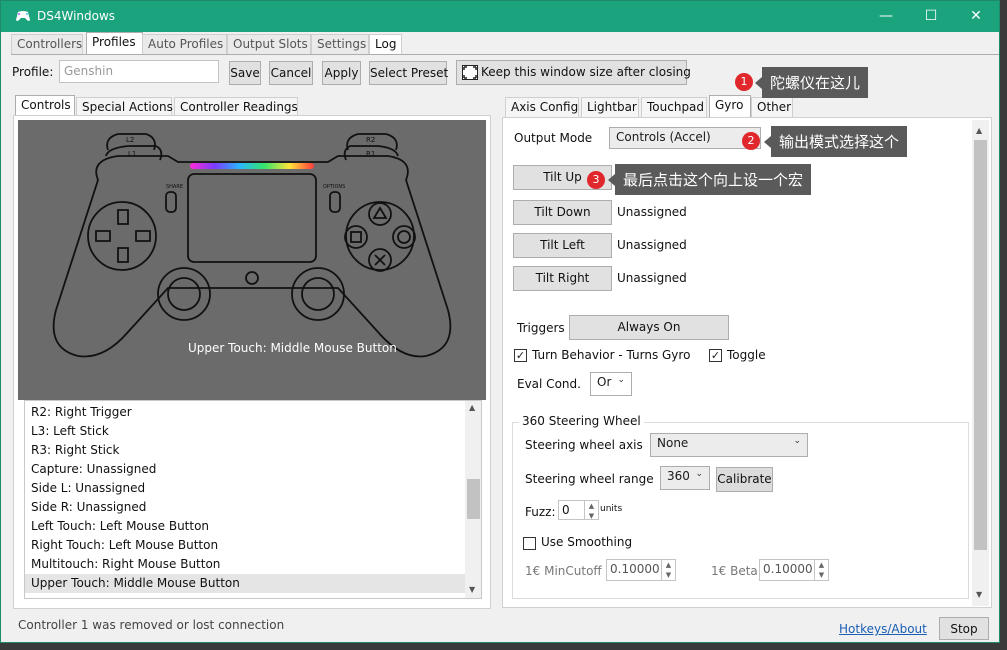  What do you see at coordinates (931, 16) in the screenshot?
I see `maximize-button: ☐` at bounding box center [931, 16].